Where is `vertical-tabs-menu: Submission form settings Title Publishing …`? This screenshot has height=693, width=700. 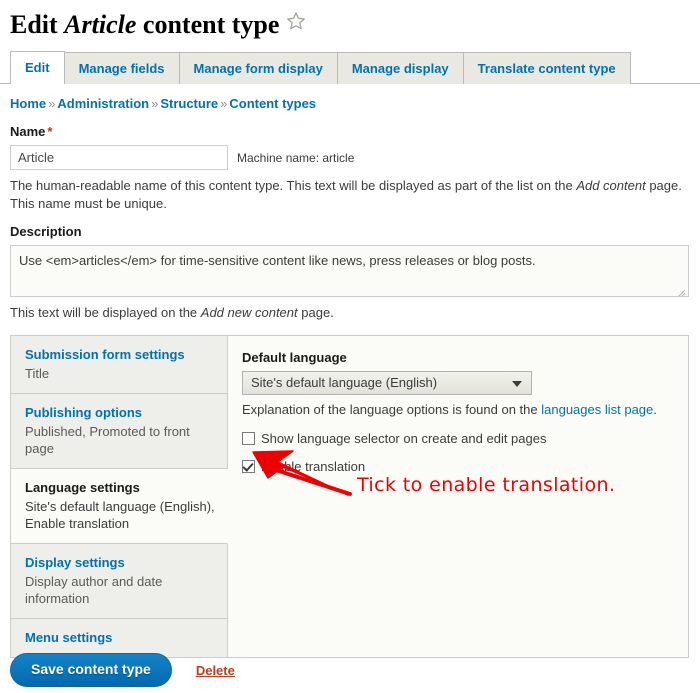 vertical-tabs-menu: Submission form settings Title Publishing … is located at coordinates (119, 496).